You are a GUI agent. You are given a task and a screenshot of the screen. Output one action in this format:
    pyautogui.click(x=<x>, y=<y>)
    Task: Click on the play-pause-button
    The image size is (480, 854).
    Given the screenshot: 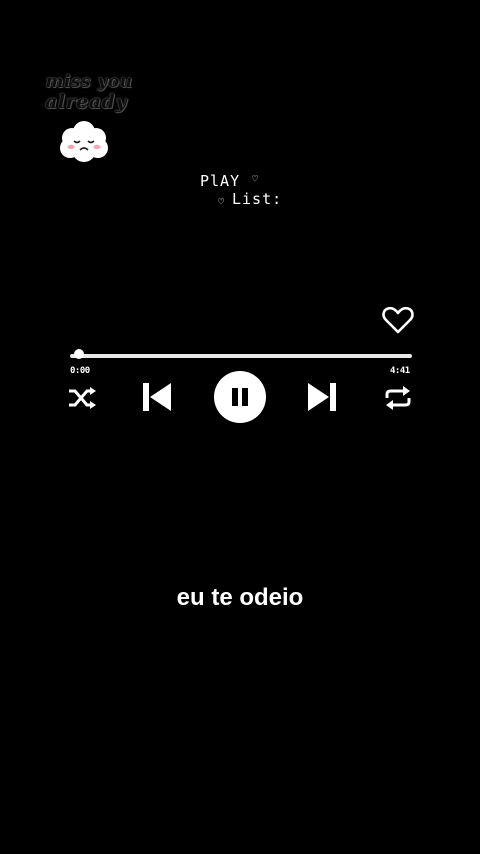 What is the action you would take?
    pyautogui.click(x=240, y=397)
    